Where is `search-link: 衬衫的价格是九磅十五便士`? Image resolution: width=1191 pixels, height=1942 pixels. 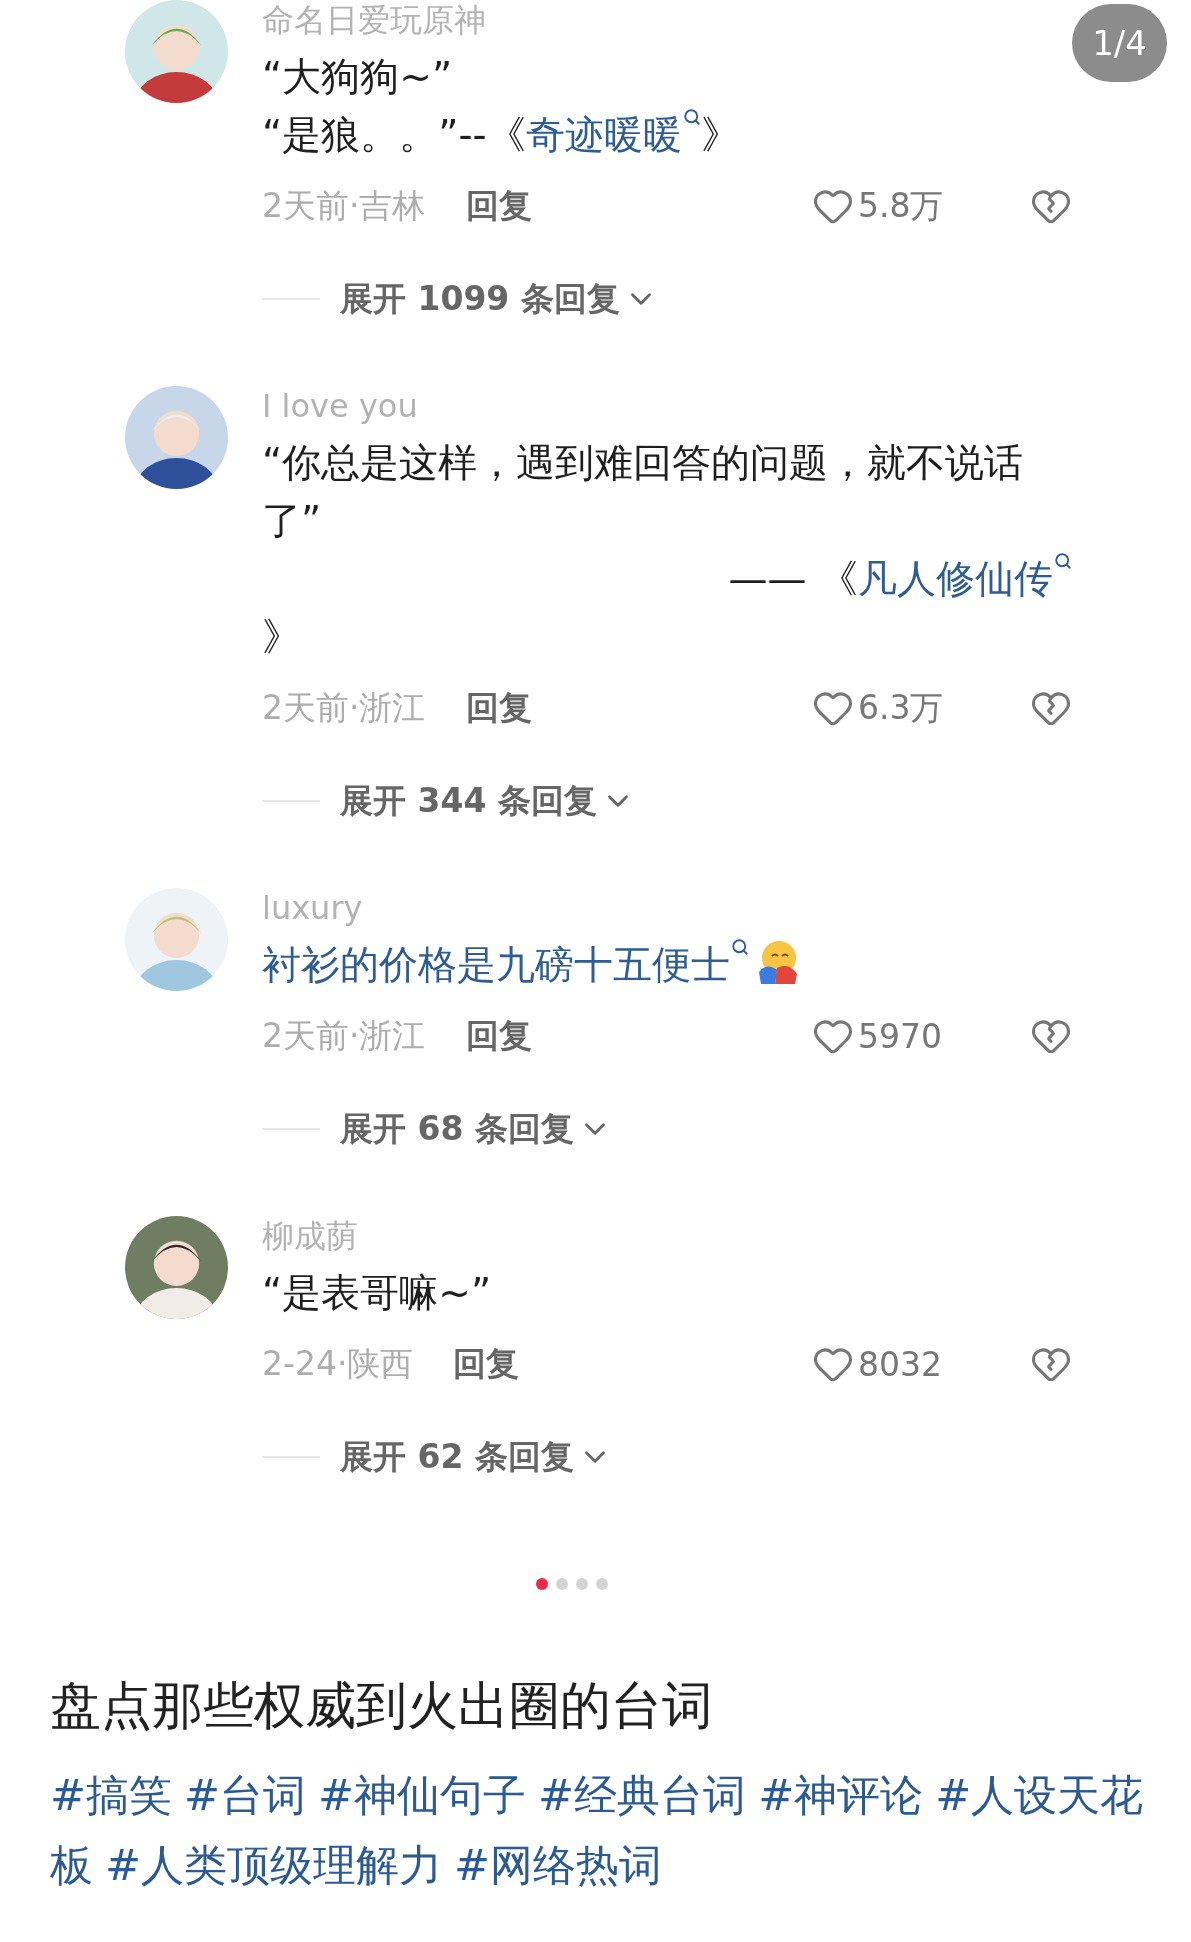 search-link: 衬衫的价格是九磅十五便士 is located at coordinates (505, 964).